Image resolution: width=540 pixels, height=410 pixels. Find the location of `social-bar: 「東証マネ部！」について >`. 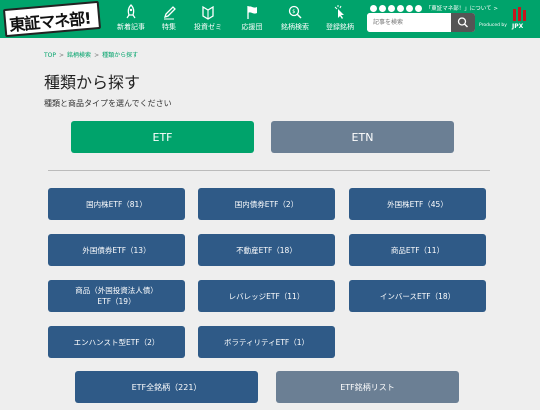

social-bar: 「東証マネ部！」について > is located at coordinates (434, 8).